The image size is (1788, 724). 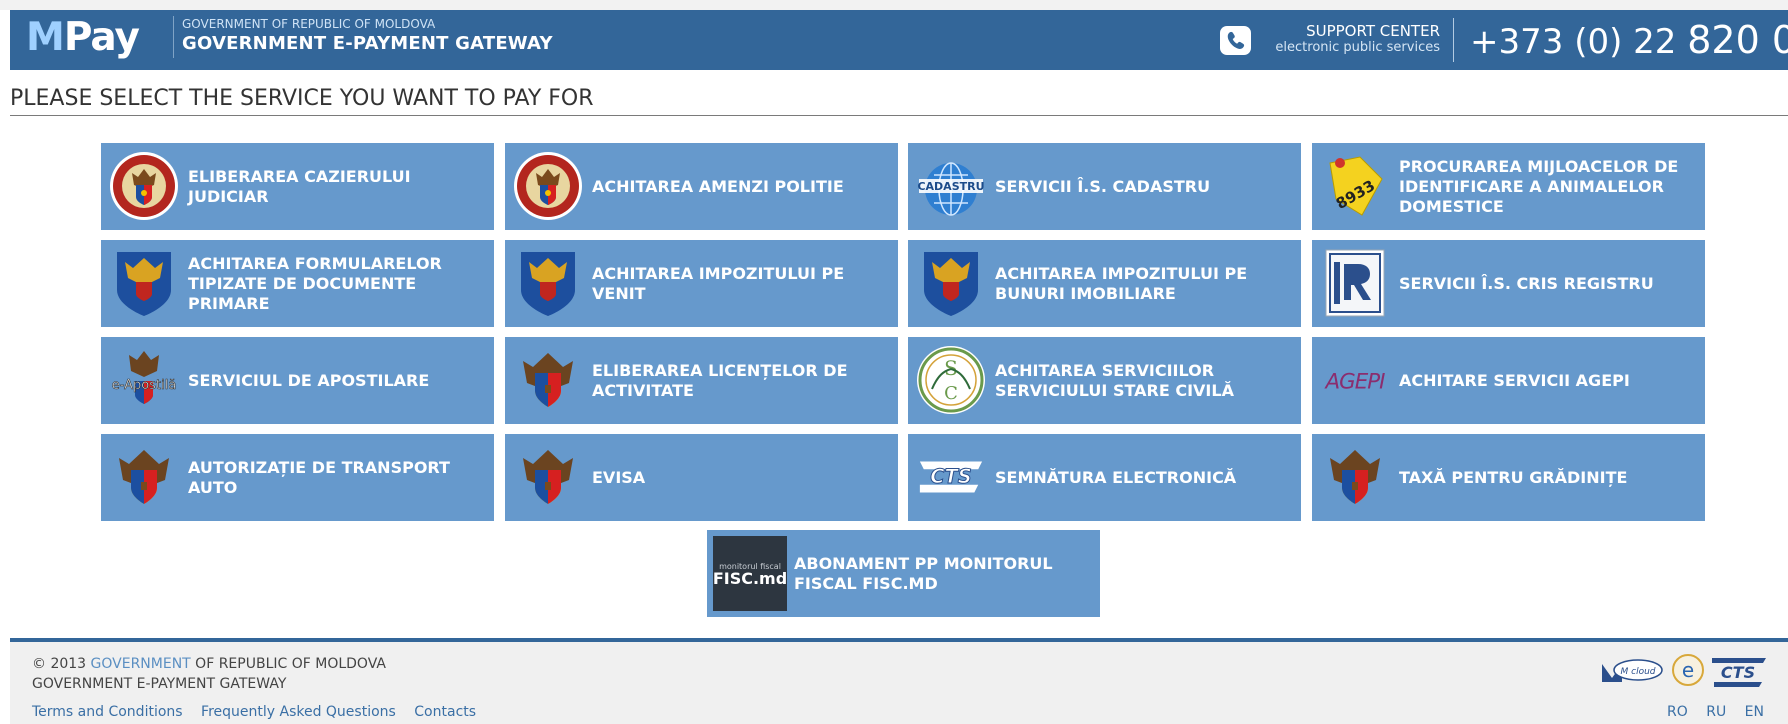 What do you see at coordinates (45, 37) in the screenshot?
I see `logo-m: M` at bounding box center [45, 37].